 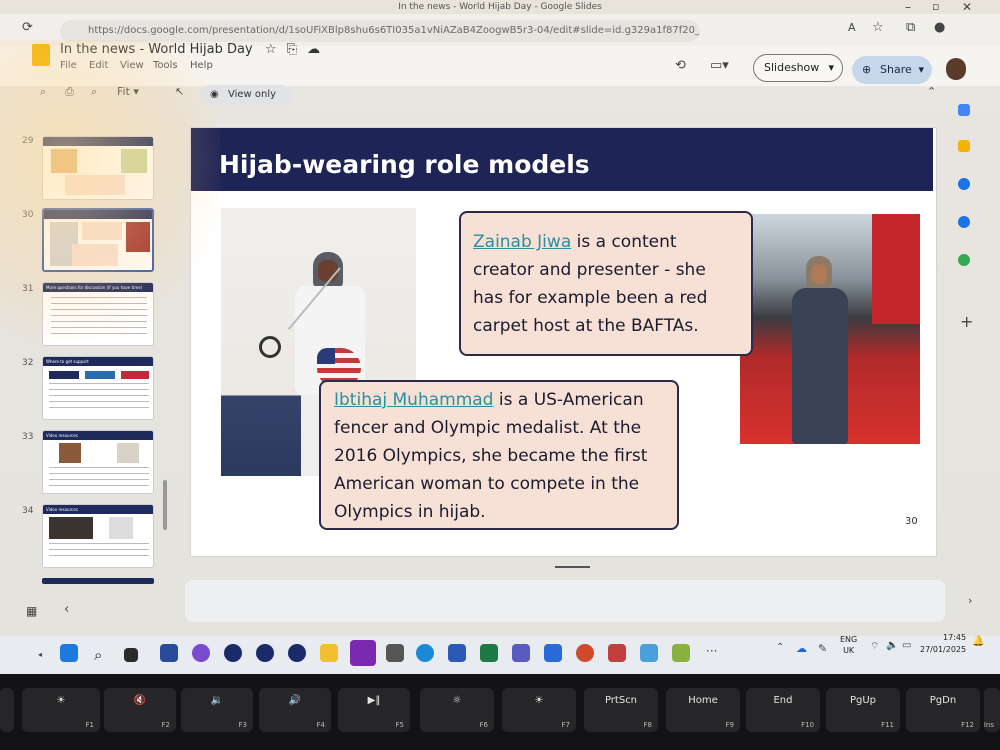 I want to click on calendar-icon, so click(x=964, y=110).